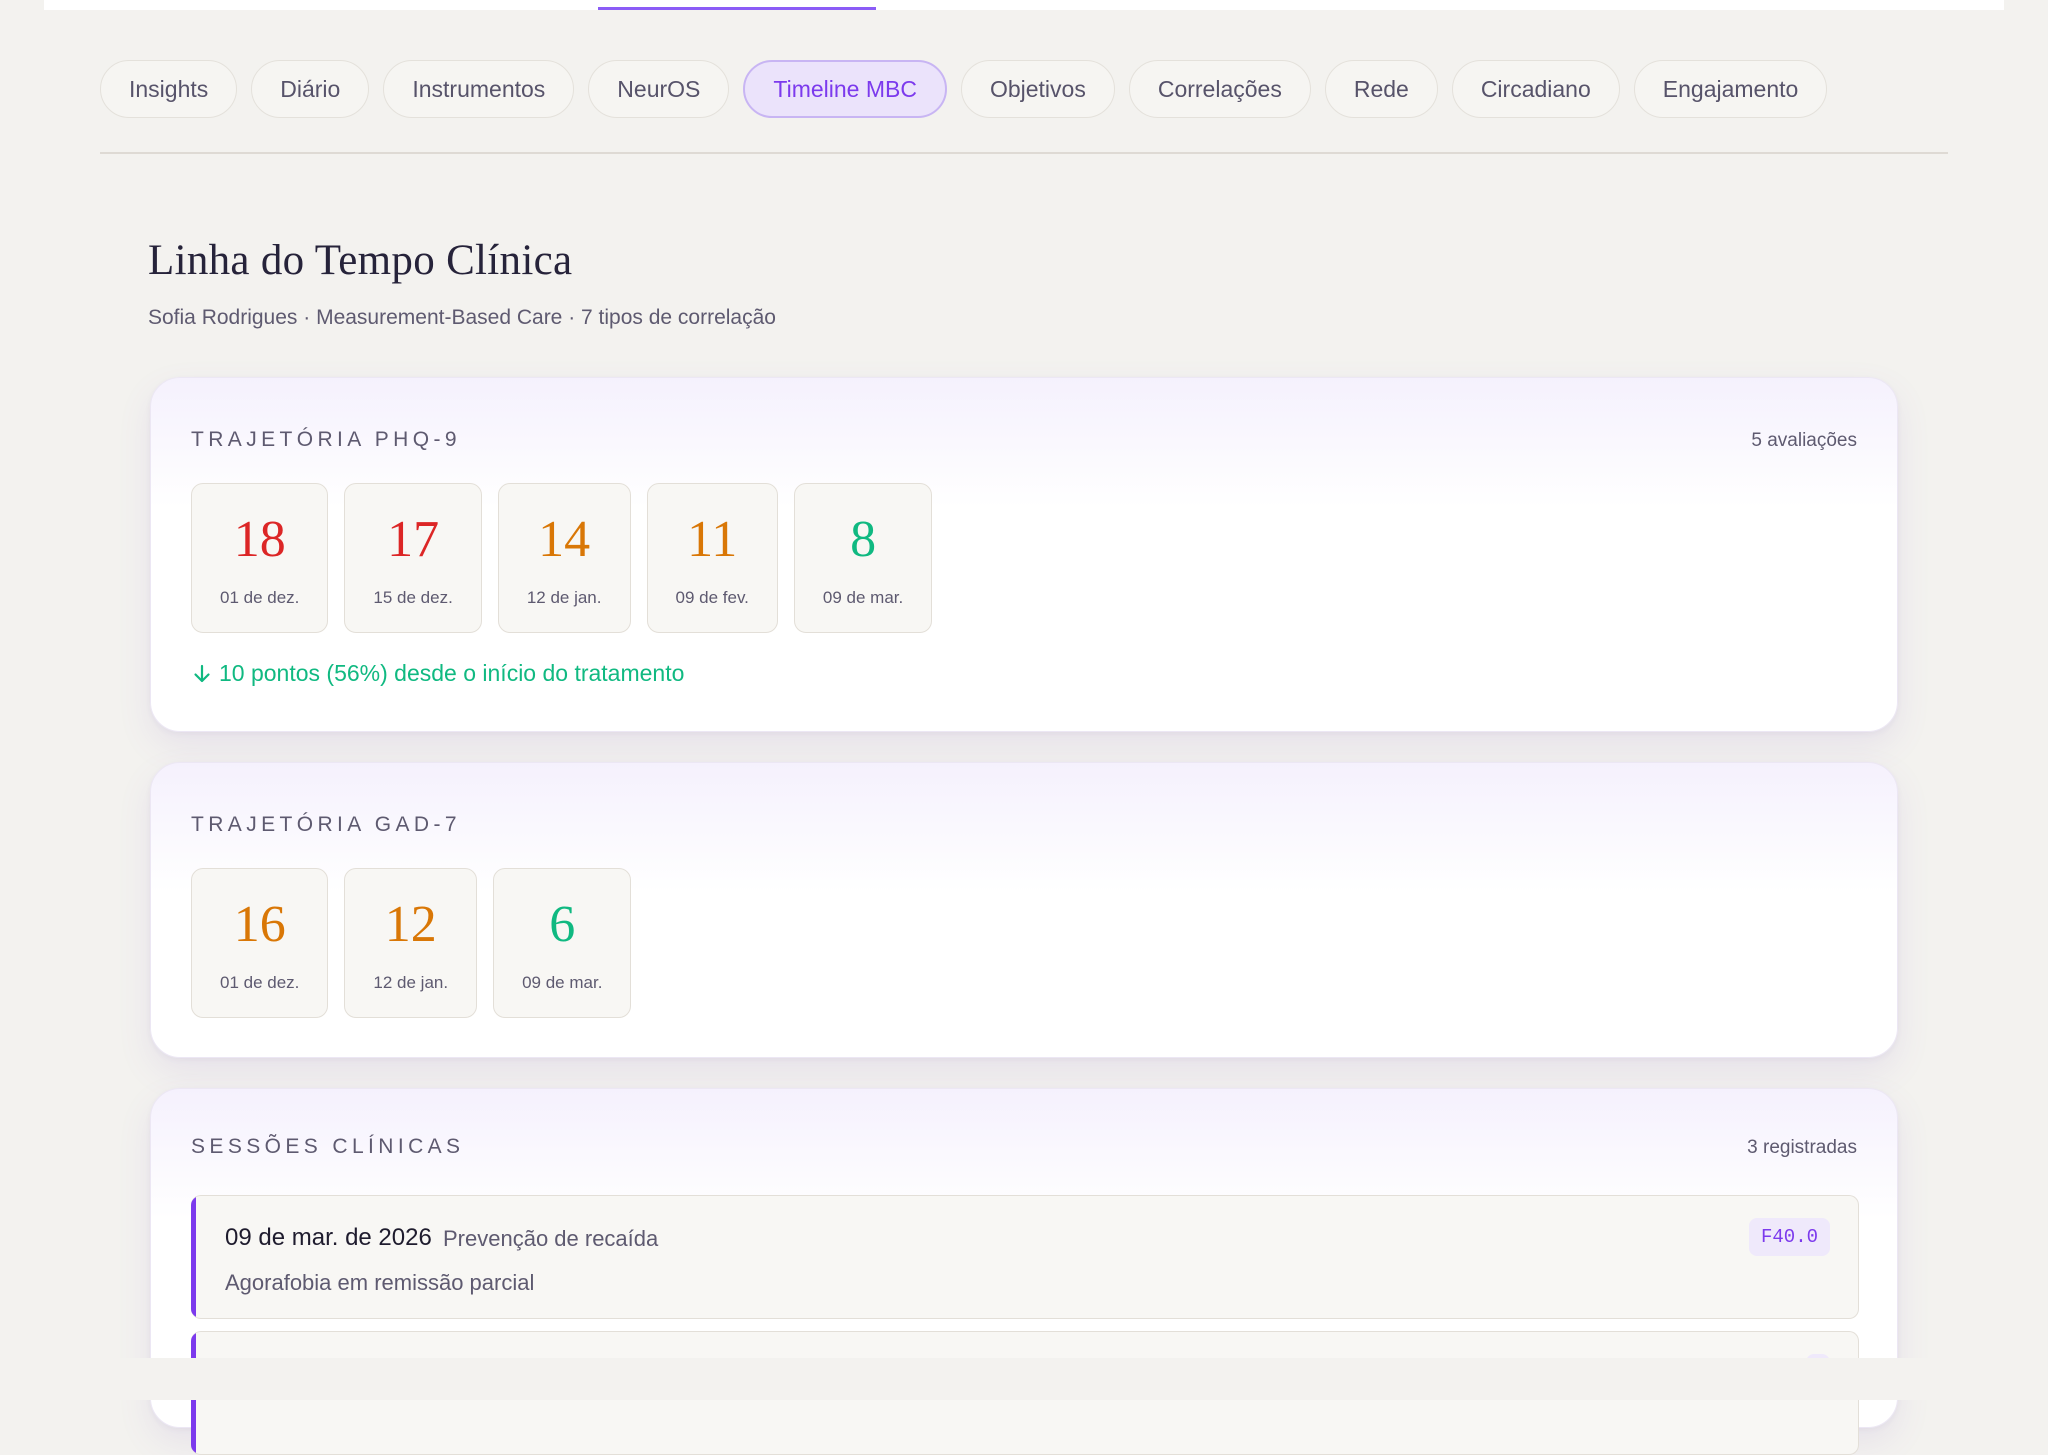 Image resolution: width=2048 pixels, height=1455 pixels. Describe the element at coordinates (413, 539) in the screenshot. I see `score-value: 17` at that location.